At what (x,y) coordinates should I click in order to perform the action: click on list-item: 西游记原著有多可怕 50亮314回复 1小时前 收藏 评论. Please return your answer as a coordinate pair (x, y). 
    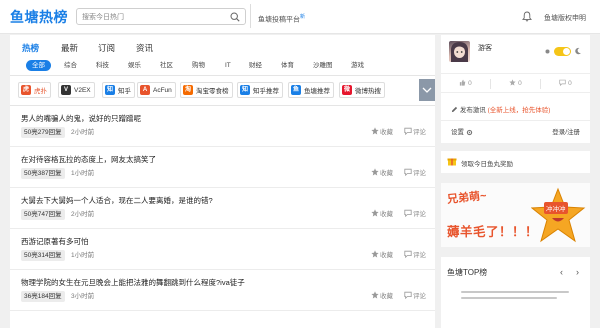
    Looking at the image, I should click on (222, 250).